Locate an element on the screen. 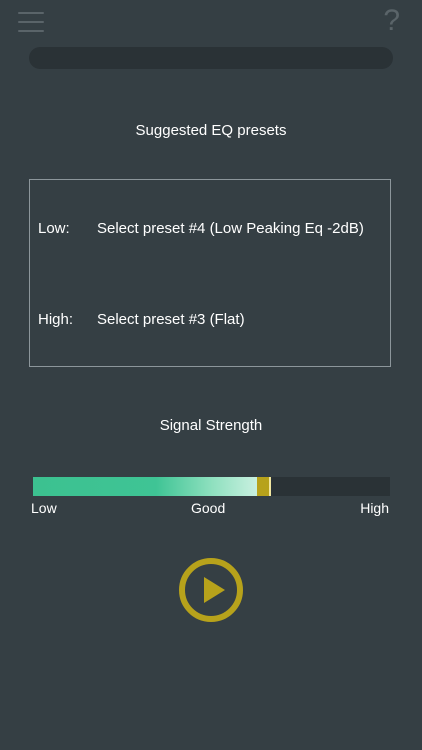 This screenshot has width=422, height=750. play-button is located at coordinates (211, 590).